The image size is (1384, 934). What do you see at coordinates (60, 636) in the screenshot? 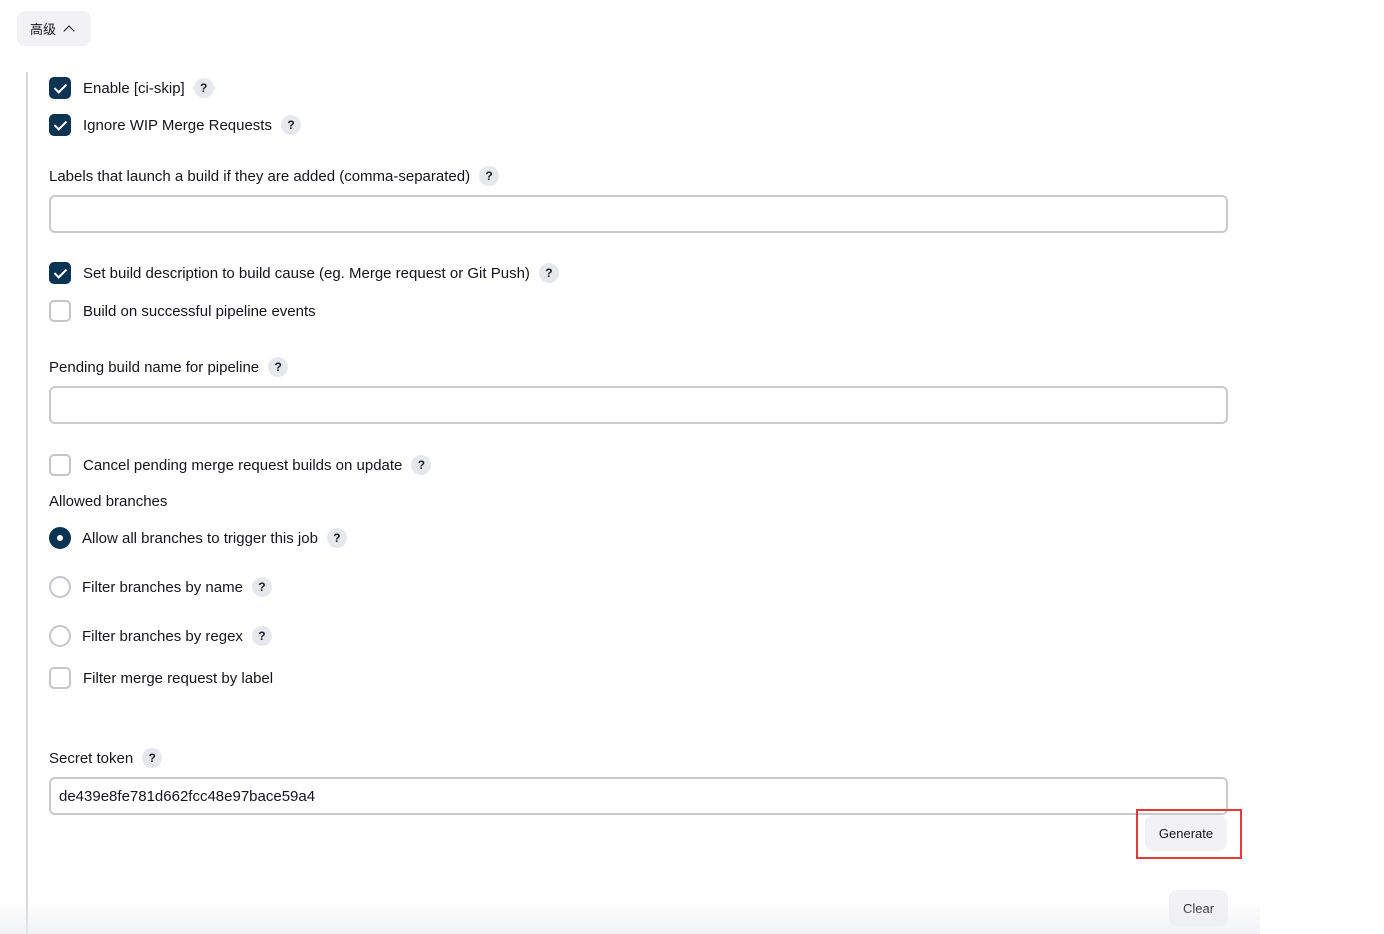
I see `filter-by-regex-radio` at bounding box center [60, 636].